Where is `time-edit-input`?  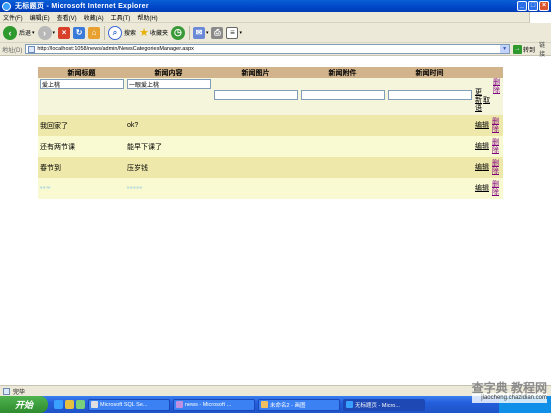
time-edit-input is located at coordinates (430, 95).